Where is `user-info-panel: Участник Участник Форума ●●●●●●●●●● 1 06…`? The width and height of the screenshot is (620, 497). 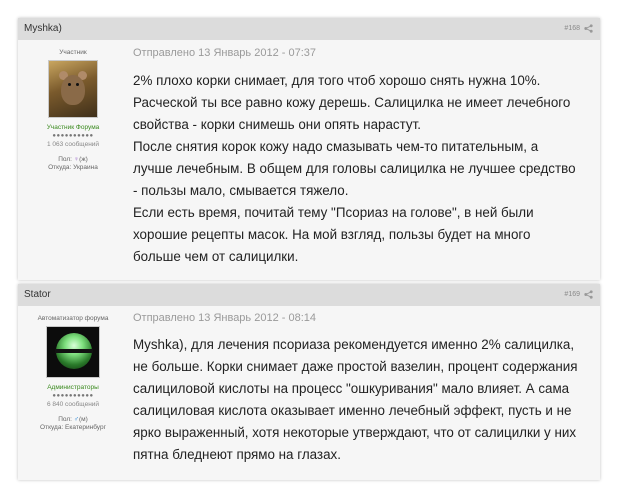 user-info-panel: Участник Участник Форума ●●●●●●●●●● 1 06… is located at coordinates (73, 106).